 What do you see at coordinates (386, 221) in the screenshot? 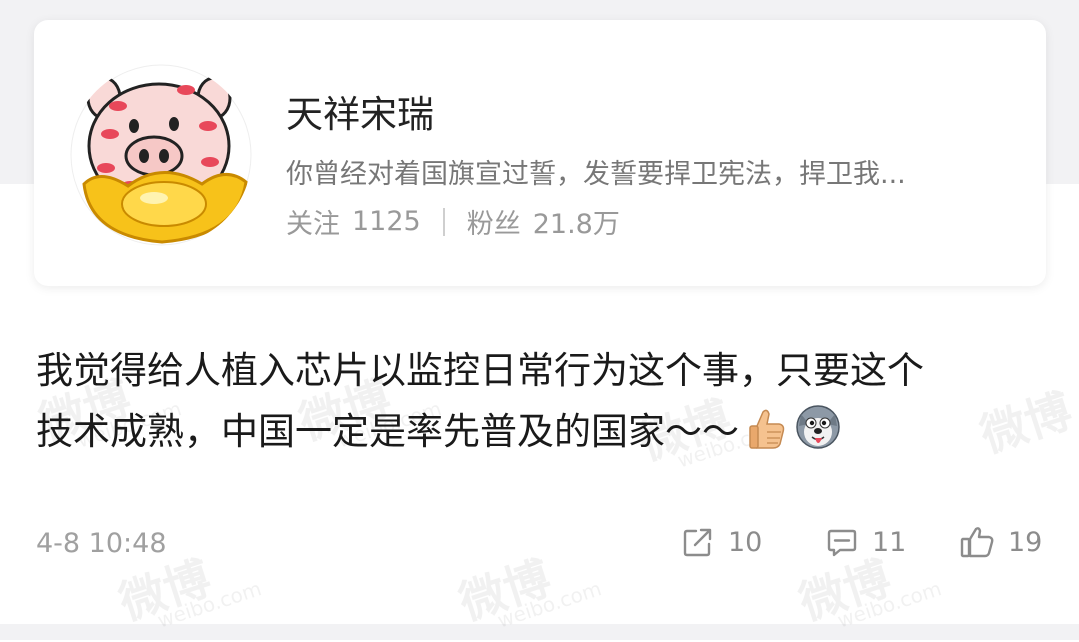
I see `following-count: 1125` at bounding box center [386, 221].